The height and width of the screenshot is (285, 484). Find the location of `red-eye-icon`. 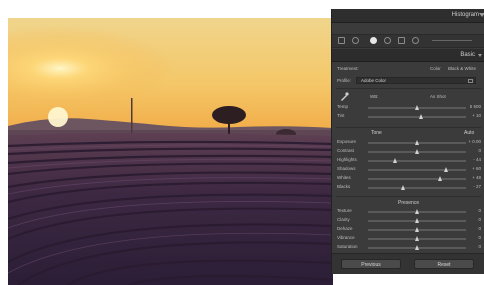

red-eye-icon is located at coordinates (387, 40).